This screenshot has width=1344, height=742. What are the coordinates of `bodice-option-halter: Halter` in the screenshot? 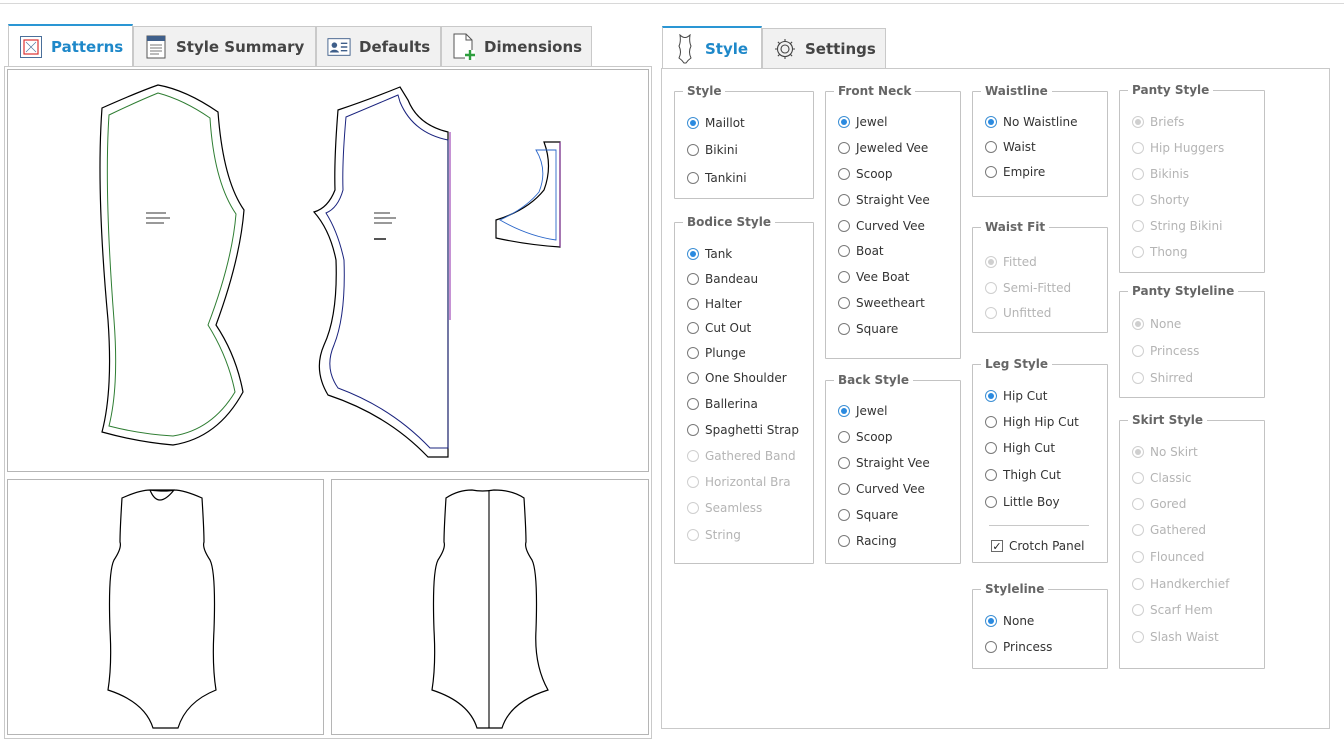 It's located at (714, 304).